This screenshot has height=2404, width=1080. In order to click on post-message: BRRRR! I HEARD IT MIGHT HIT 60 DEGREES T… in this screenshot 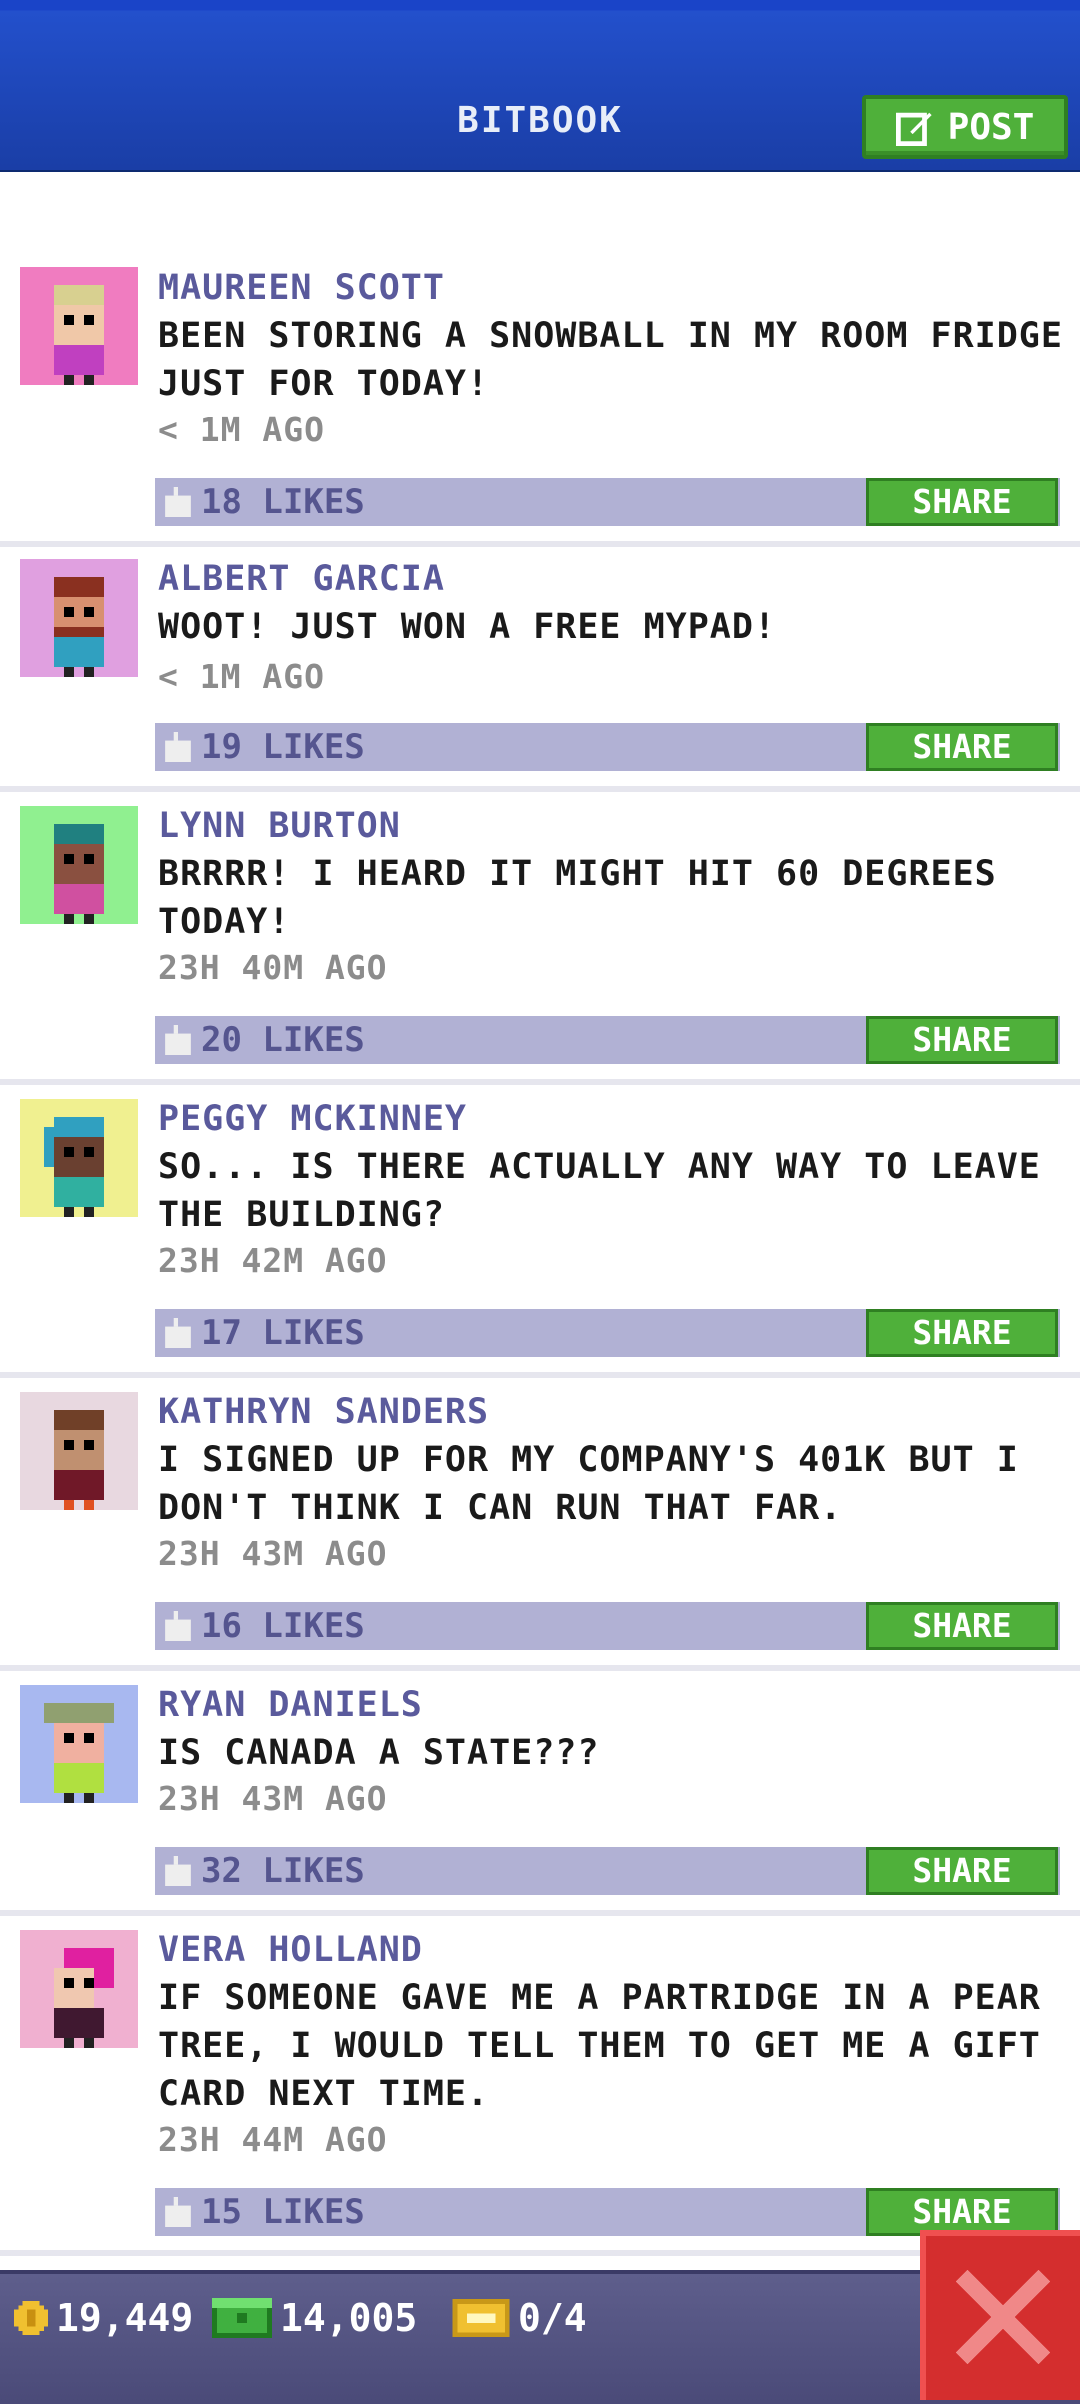, I will do `click(577, 898)`.